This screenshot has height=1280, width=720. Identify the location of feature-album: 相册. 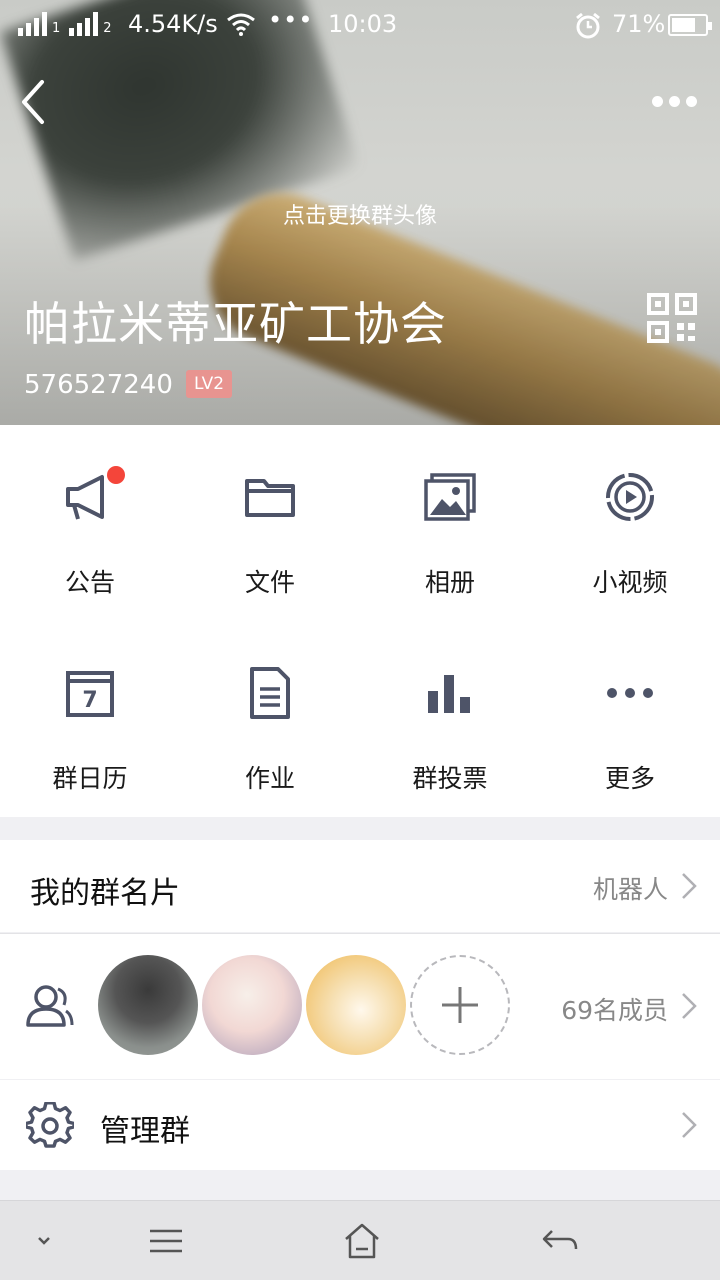
(450, 523).